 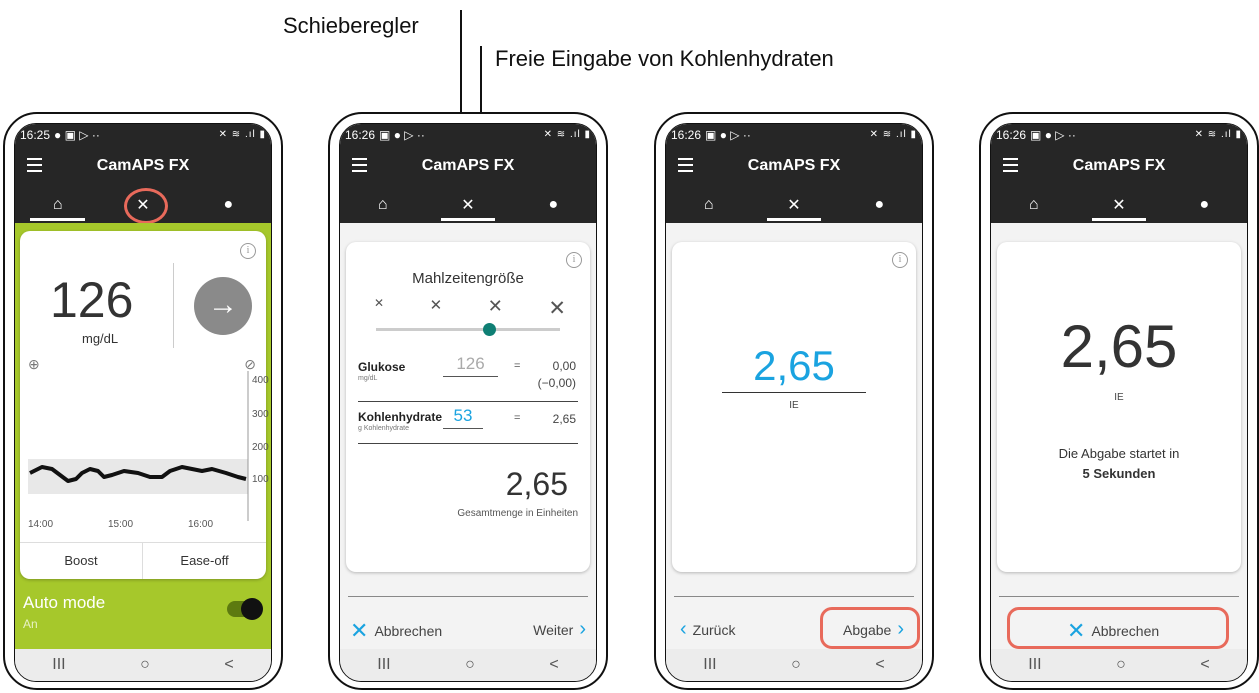 I want to click on notification-icons: ● ▣ ▷ ··, so click(x=77, y=134).